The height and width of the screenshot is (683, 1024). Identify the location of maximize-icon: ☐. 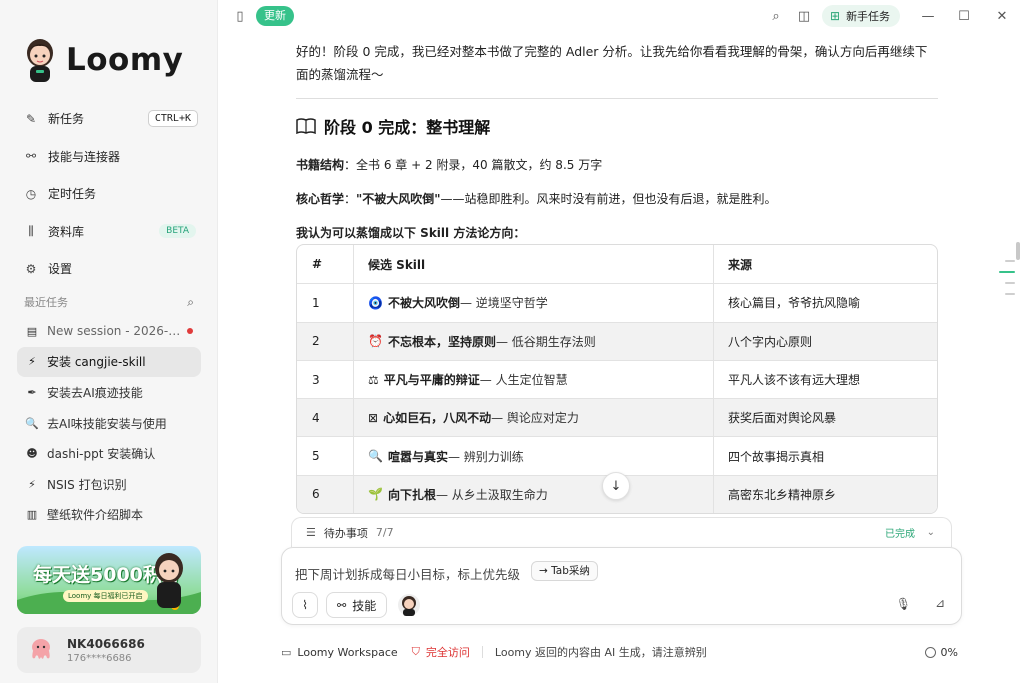
(964, 16).